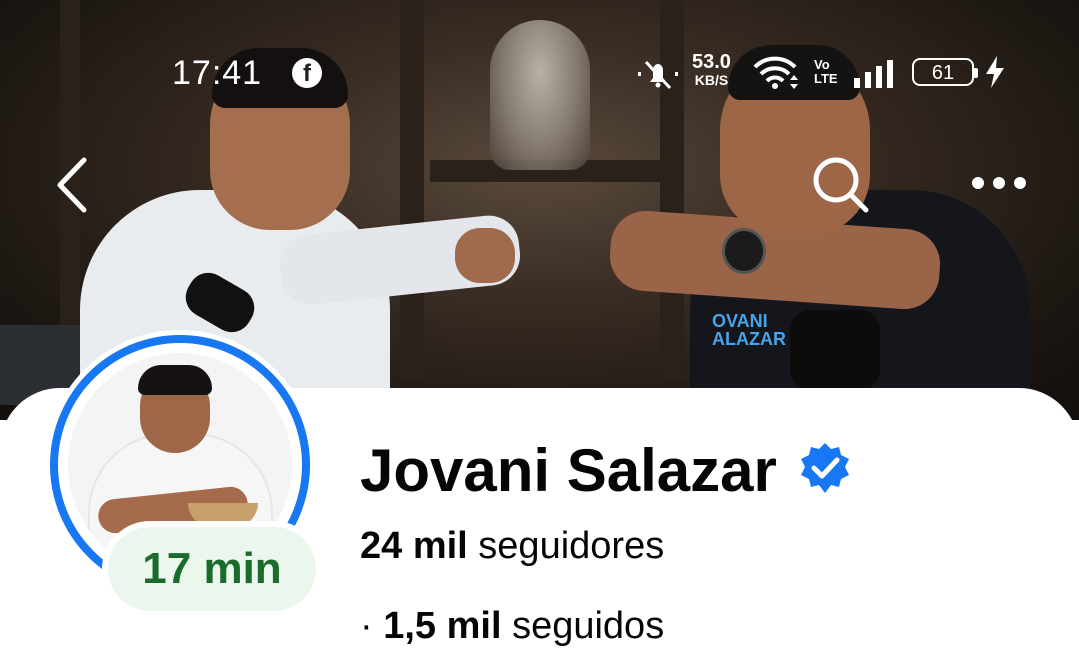 The width and height of the screenshot is (1079, 663). What do you see at coordinates (826, 78) in the screenshot?
I see `volte-bottom: LTE` at bounding box center [826, 78].